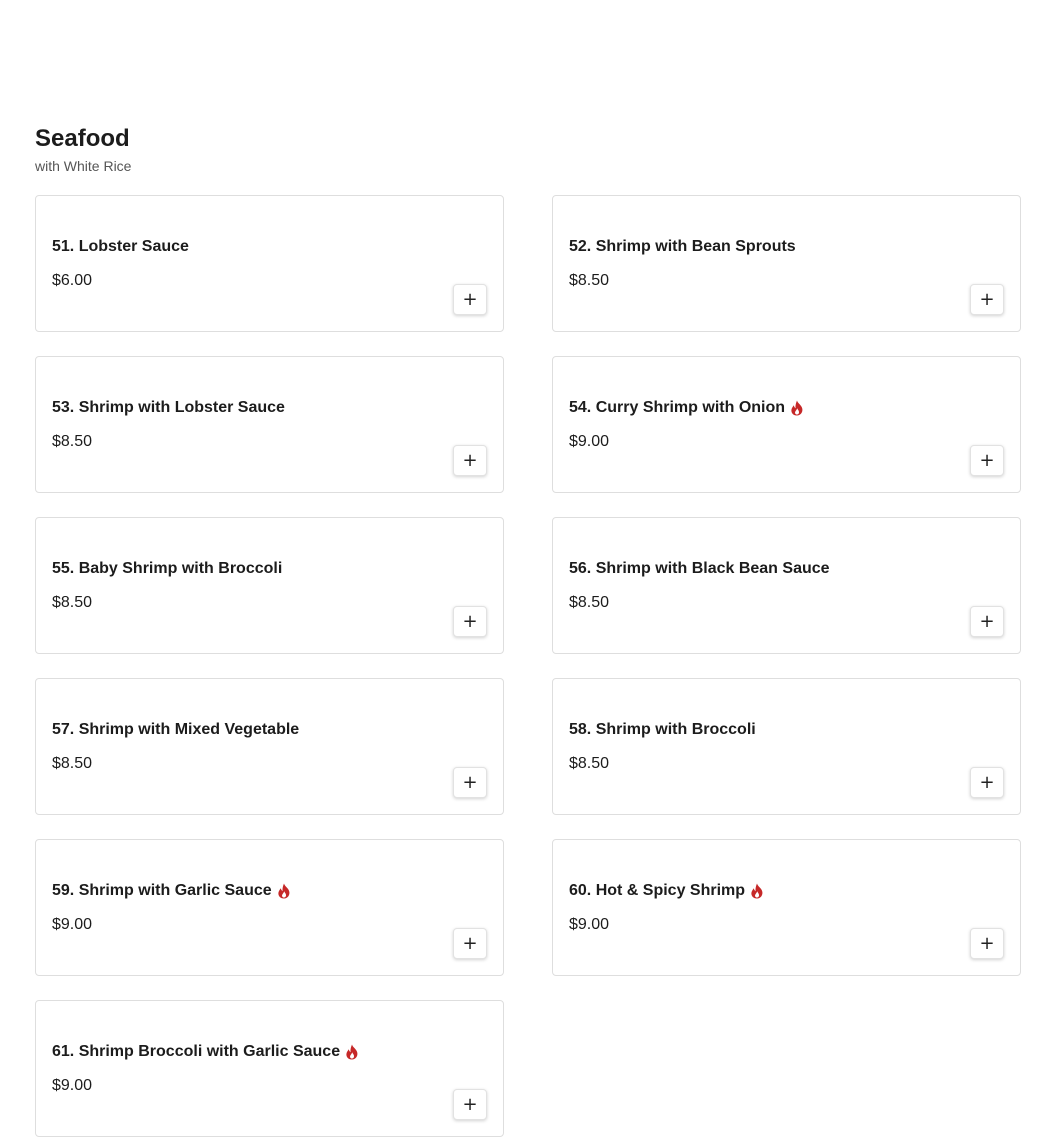 The width and height of the screenshot is (1050, 1142). I want to click on menu-item-card: 51. Lobster Sauce $6.00 +, so click(269, 263).